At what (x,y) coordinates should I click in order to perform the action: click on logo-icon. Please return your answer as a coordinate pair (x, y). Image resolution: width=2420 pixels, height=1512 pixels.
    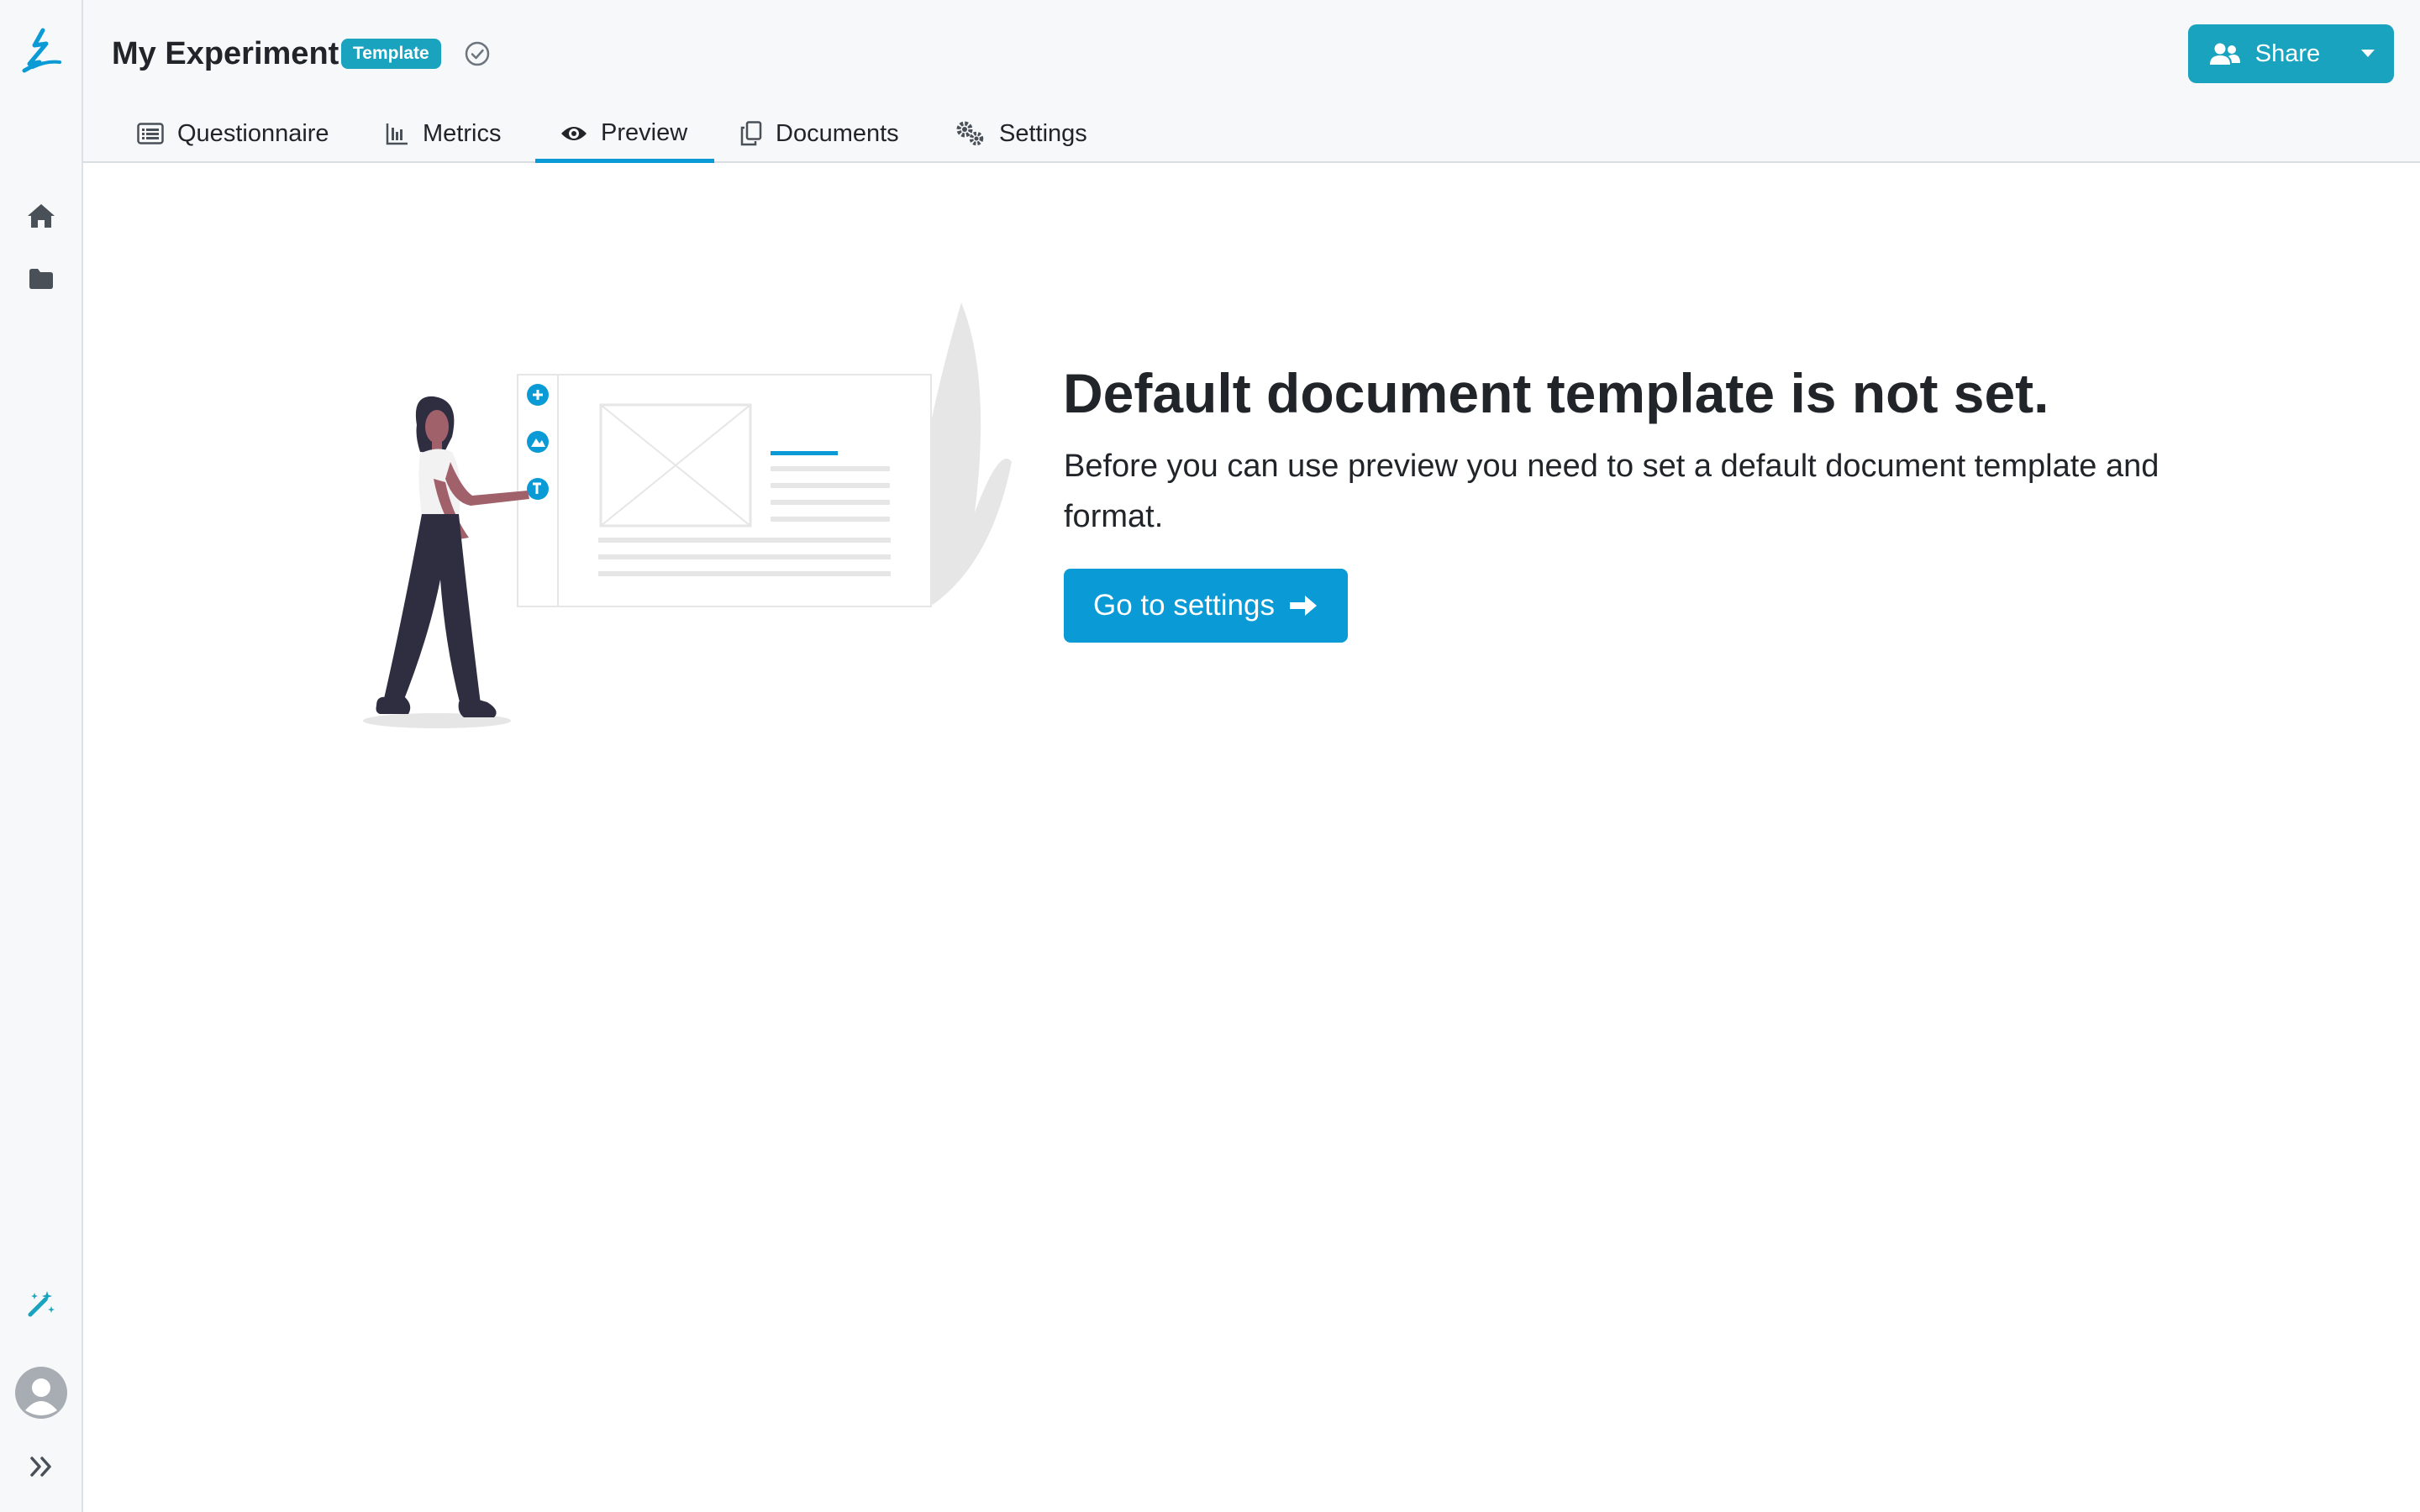
    Looking at the image, I should click on (41, 50).